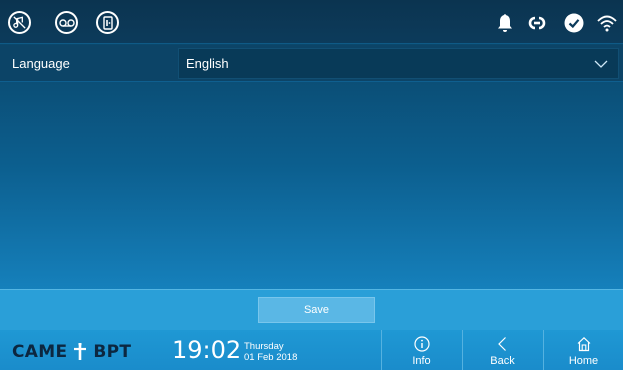 The width and height of the screenshot is (623, 370). I want to click on answering-machine-icon, so click(66, 22).